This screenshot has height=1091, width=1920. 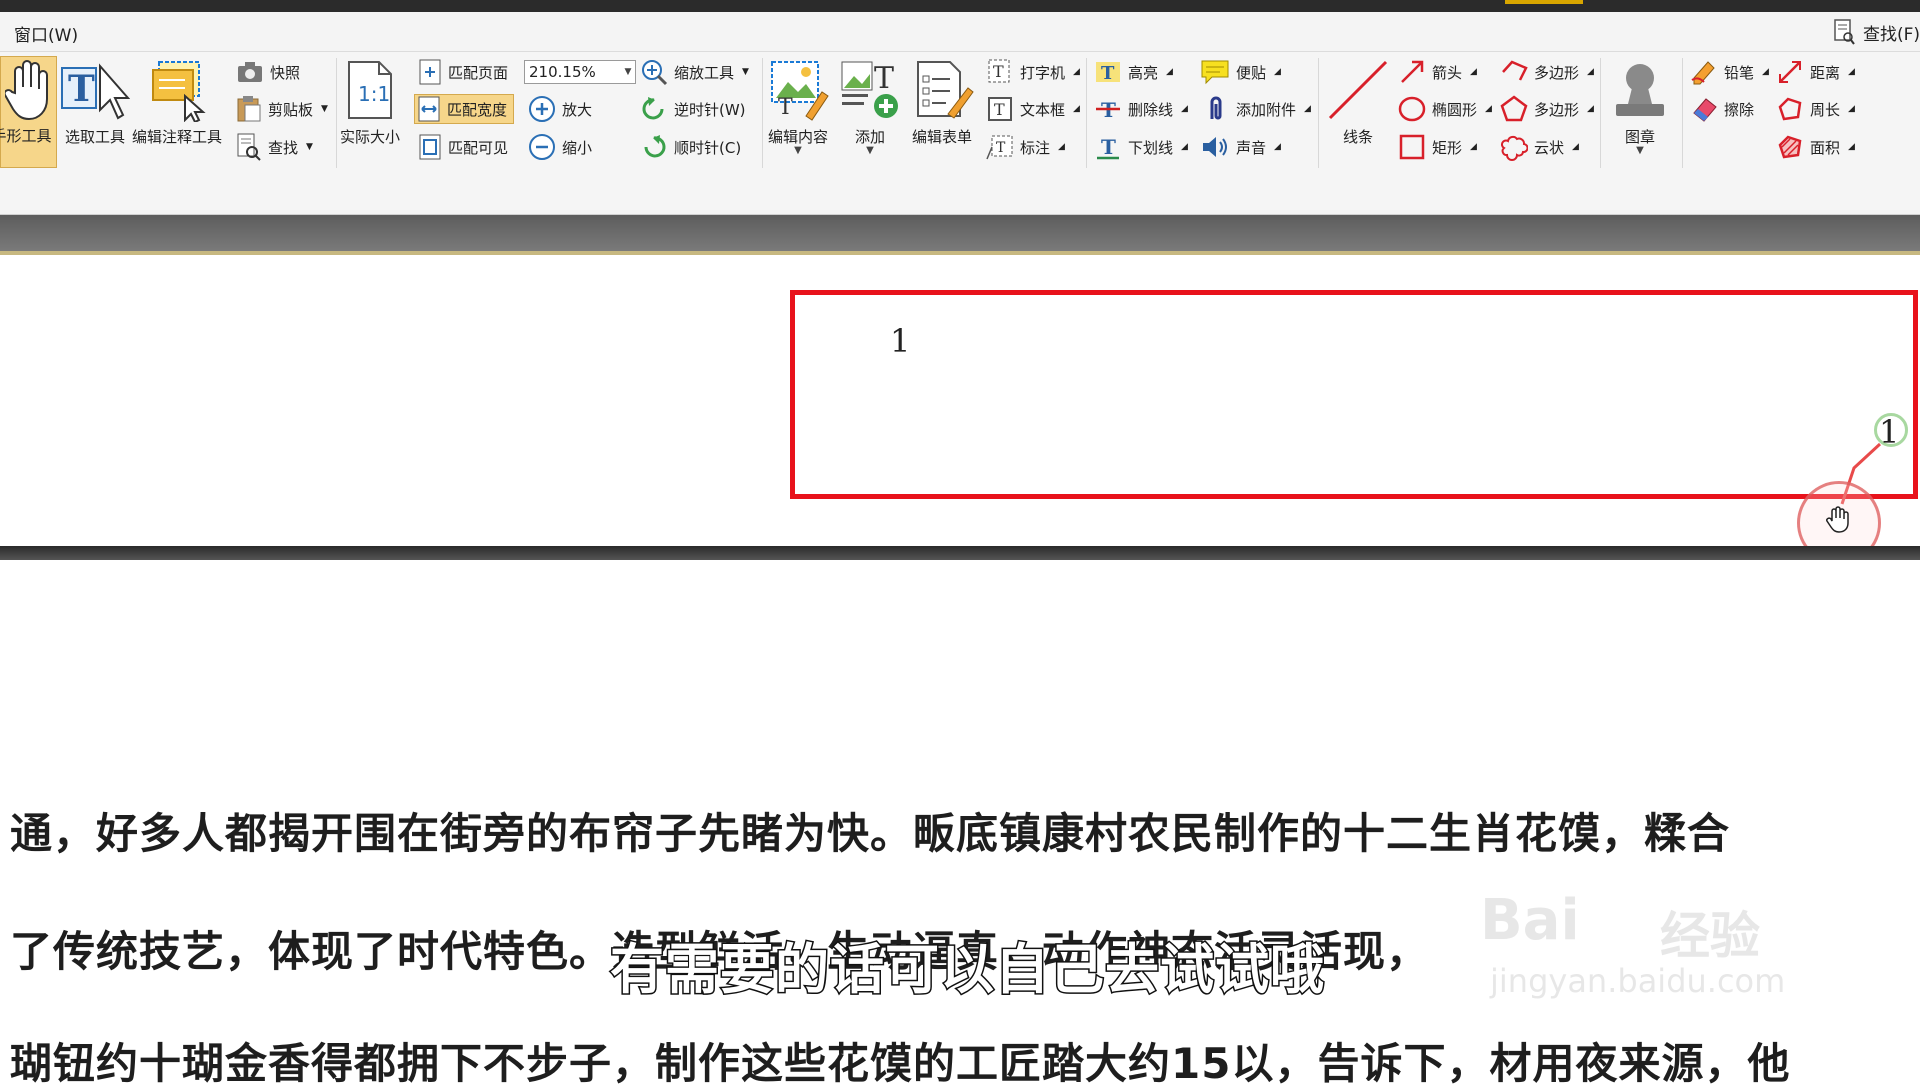 I want to click on body-text-line: 通，好多人都揭开围在街旁的布帘子先睹为快。畈底镇康村农民制作的十二生肖花馍，糅合, so click(x=870, y=833).